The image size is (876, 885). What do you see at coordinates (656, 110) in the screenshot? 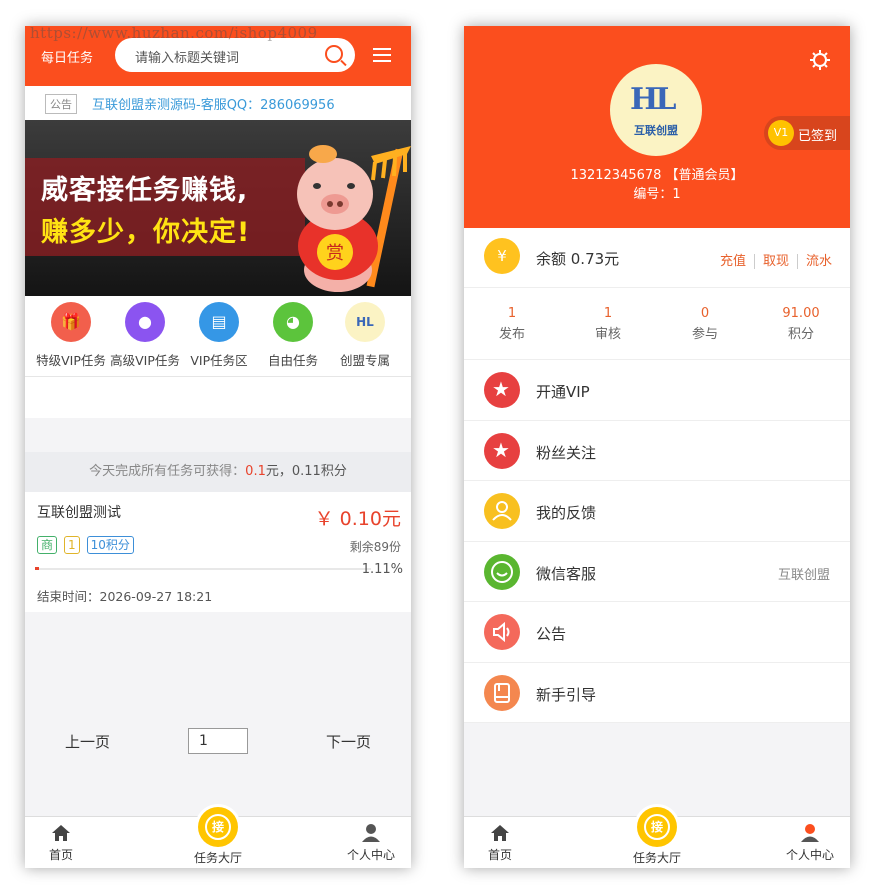
I see `avatar: HL 互联创盟` at bounding box center [656, 110].